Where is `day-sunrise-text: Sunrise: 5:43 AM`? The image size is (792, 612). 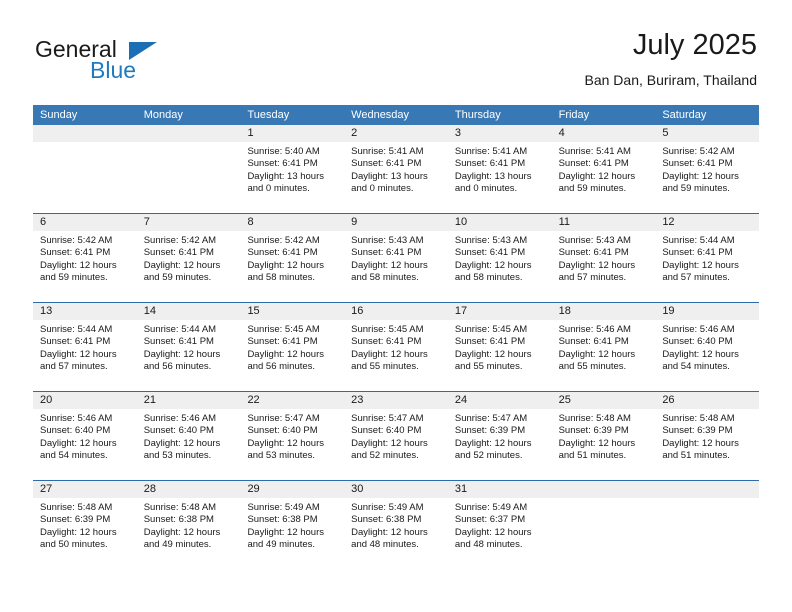
day-sunrise-text: Sunrise: 5:43 AM is located at coordinates (387, 240).